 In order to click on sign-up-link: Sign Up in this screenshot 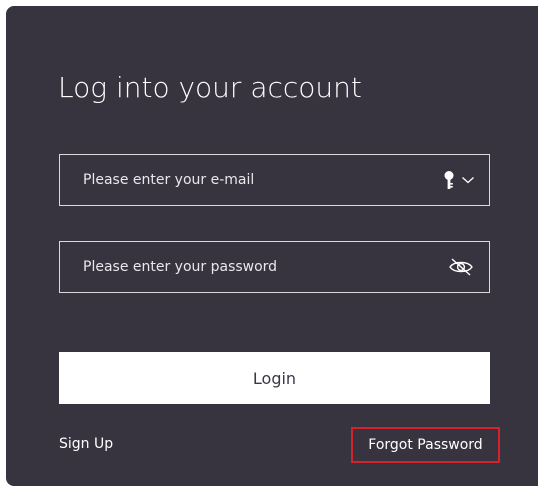, I will do `click(86, 444)`.